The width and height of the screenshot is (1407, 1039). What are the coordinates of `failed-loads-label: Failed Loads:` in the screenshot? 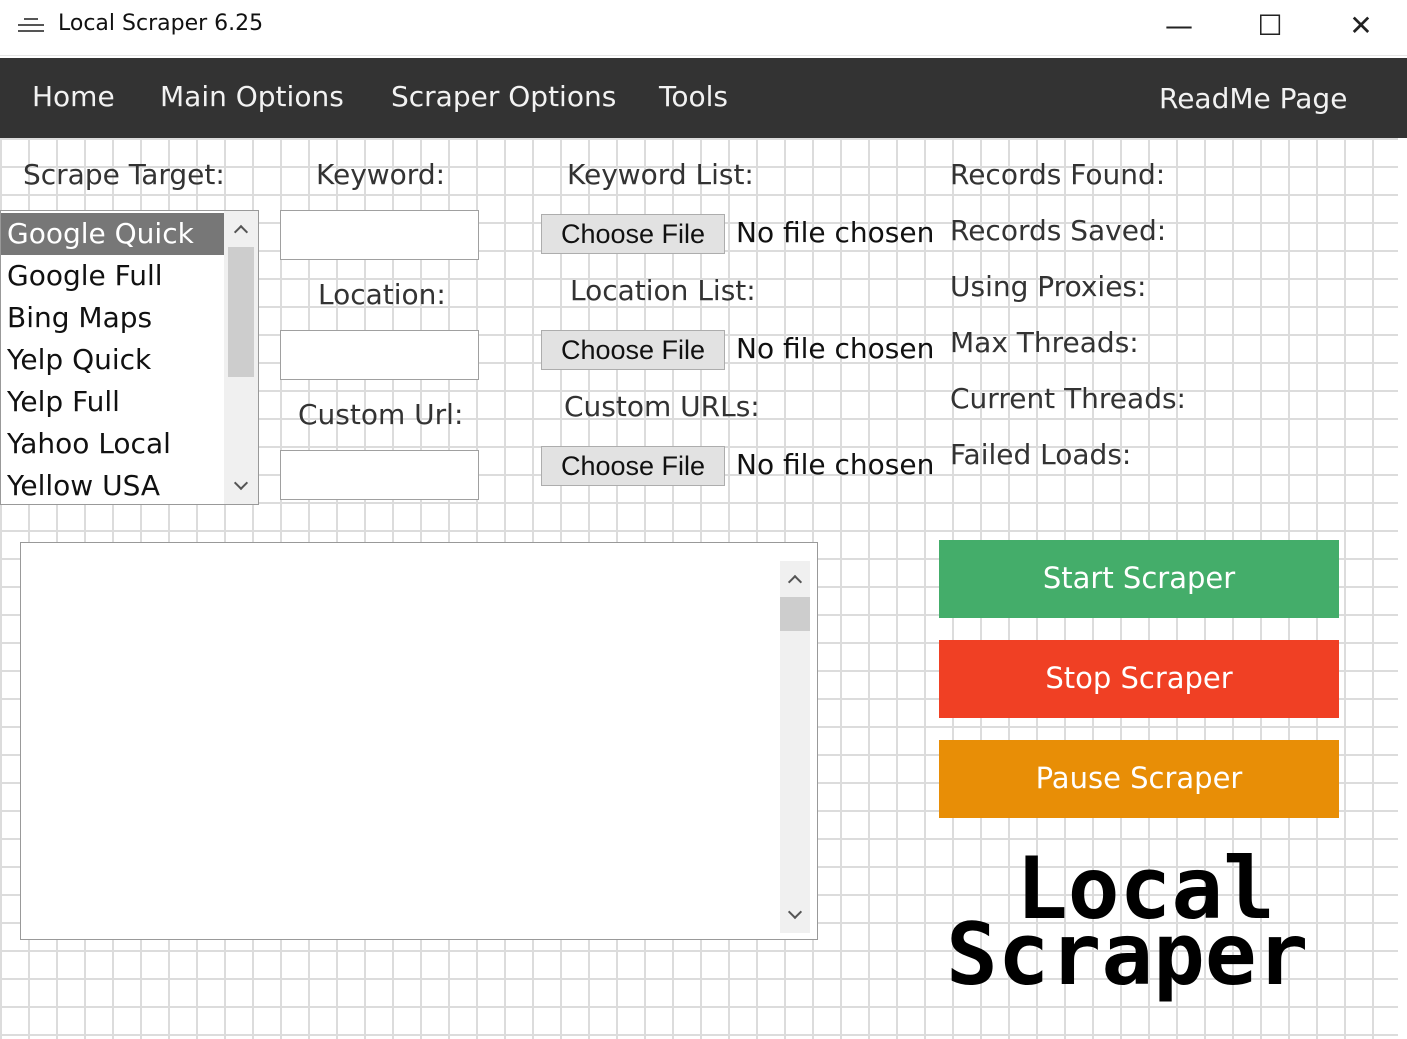 It's located at (1041, 454).